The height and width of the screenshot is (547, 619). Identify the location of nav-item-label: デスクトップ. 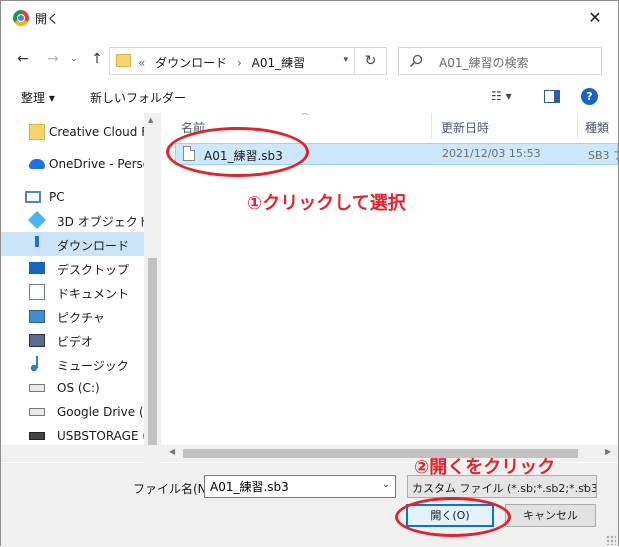
(93, 270).